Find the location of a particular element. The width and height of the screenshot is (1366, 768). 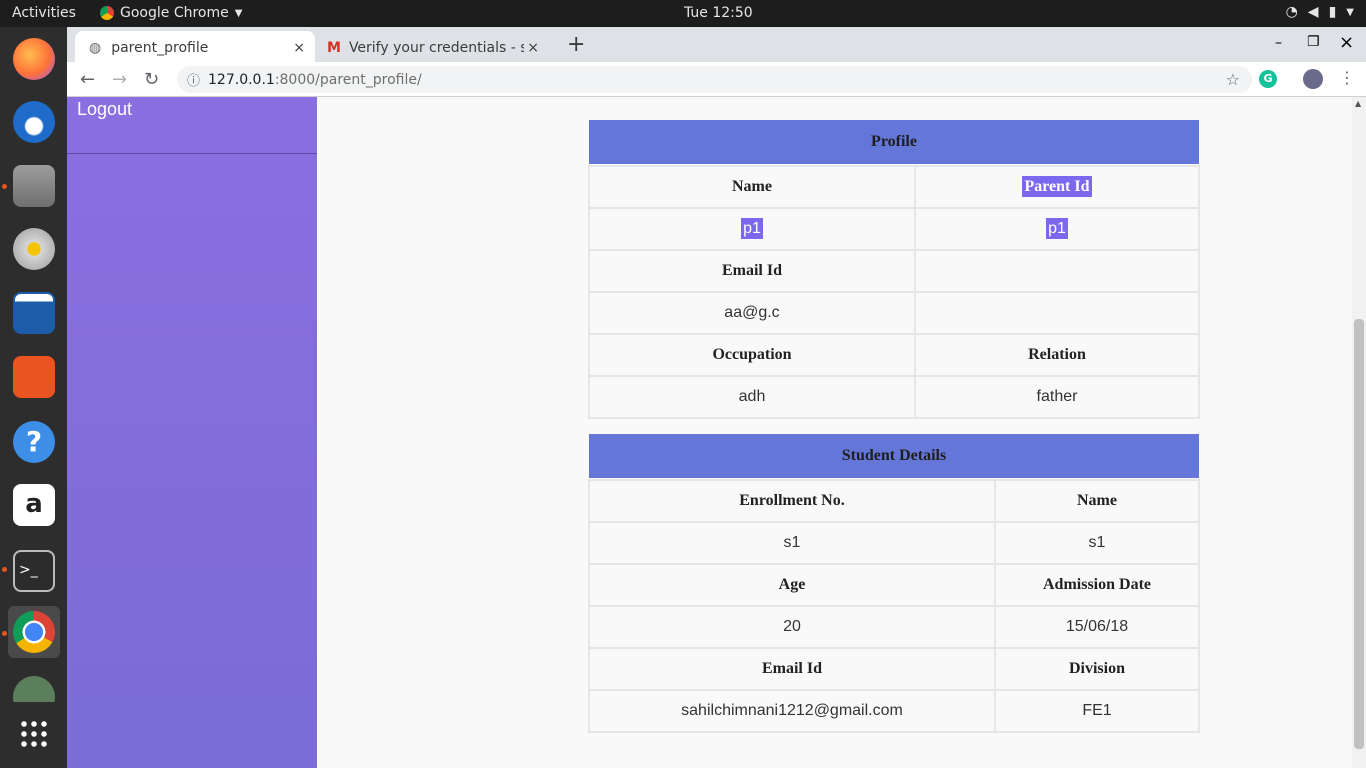

volume-icon: ◀ is located at coordinates (1313, 12).